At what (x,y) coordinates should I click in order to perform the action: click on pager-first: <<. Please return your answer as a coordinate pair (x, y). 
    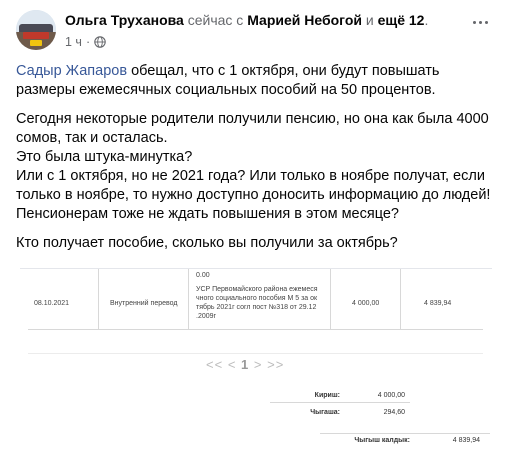
    Looking at the image, I should click on (214, 364).